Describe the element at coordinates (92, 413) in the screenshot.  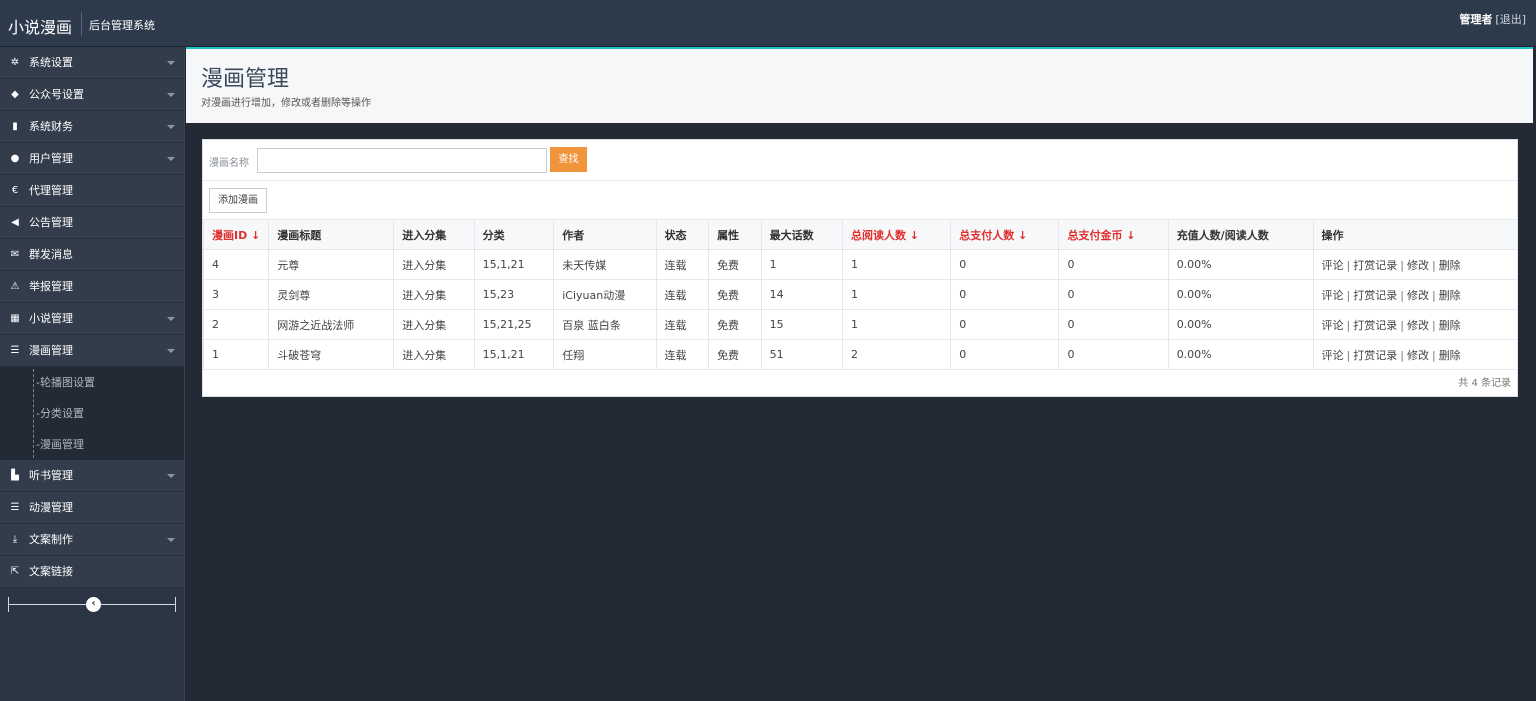
I see `submenu-item: -分类设置` at that location.